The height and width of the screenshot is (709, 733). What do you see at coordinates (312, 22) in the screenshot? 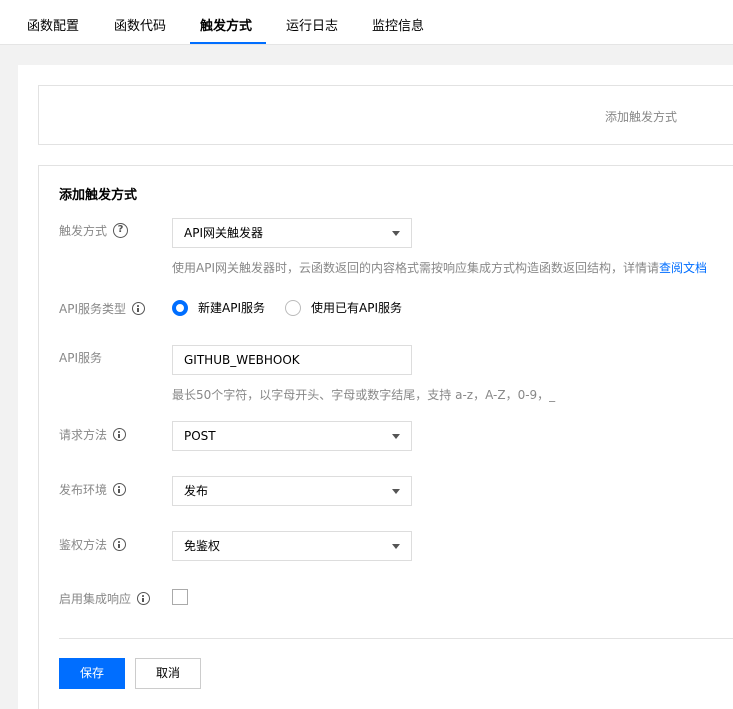
I see `tab-run-logs: 运行日志` at bounding box center [312, 22].